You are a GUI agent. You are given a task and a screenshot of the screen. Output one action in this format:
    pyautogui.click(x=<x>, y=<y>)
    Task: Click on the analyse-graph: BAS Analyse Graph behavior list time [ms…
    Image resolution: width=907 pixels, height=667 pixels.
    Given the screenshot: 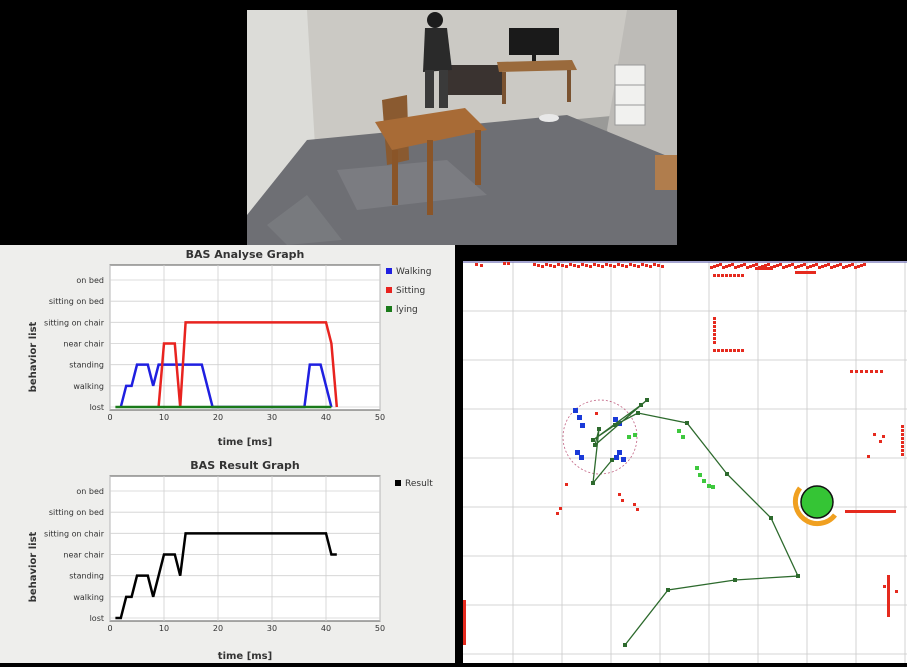 What is the action you would take?
    pyautogui.click(x=229, y=348)
    